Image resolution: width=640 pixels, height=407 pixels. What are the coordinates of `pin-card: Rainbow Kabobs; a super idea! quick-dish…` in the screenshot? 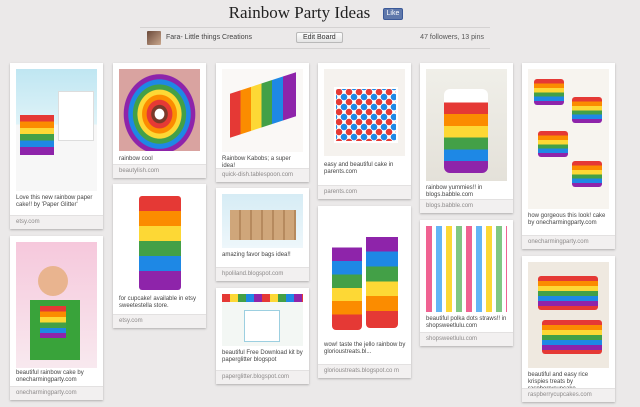 It's located at (262, 122).